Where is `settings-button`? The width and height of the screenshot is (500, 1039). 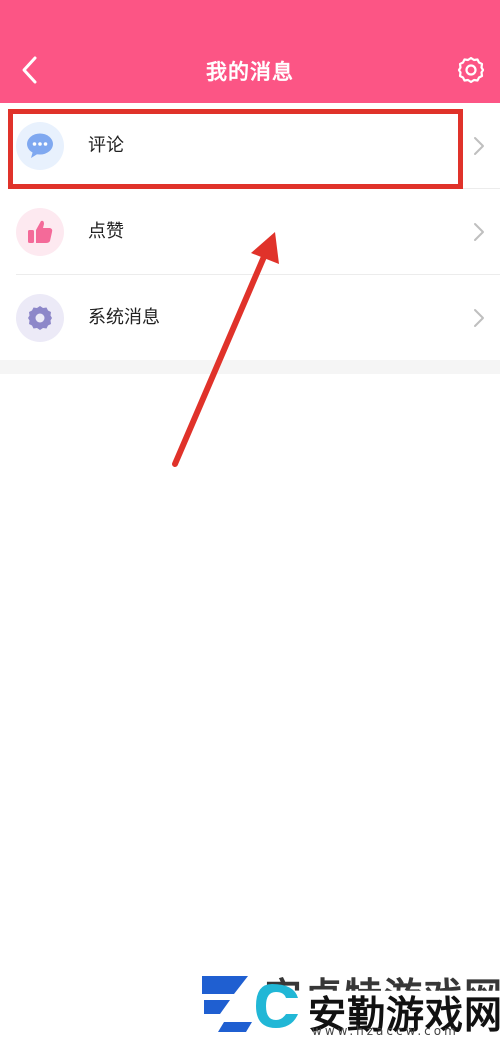
settings-button is located at coordinates (471, 70).